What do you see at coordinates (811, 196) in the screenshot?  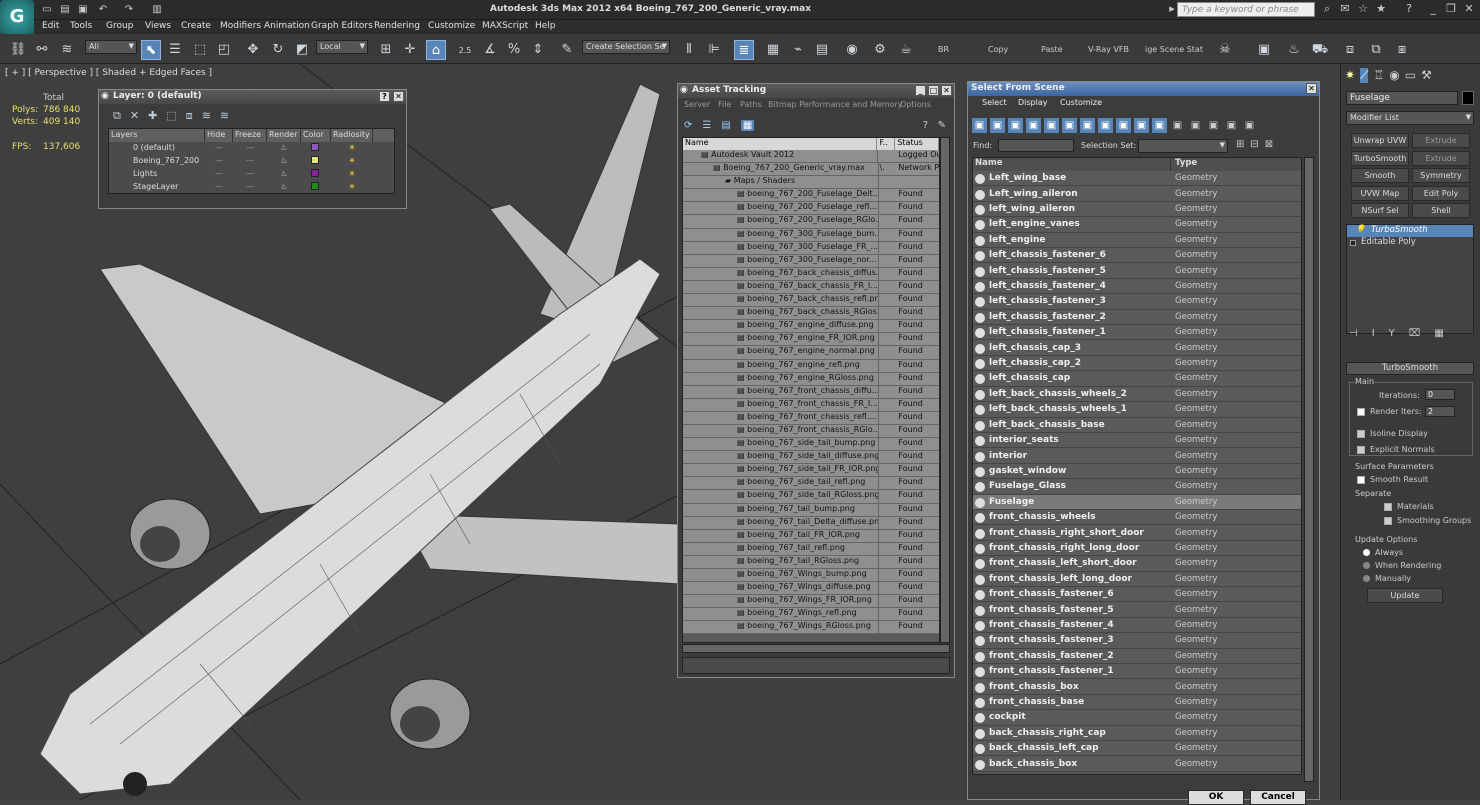 I see `asset-row: ▤ boeing_767_200_Fuselage_Delt... Found` at bounding box center [811, 196].